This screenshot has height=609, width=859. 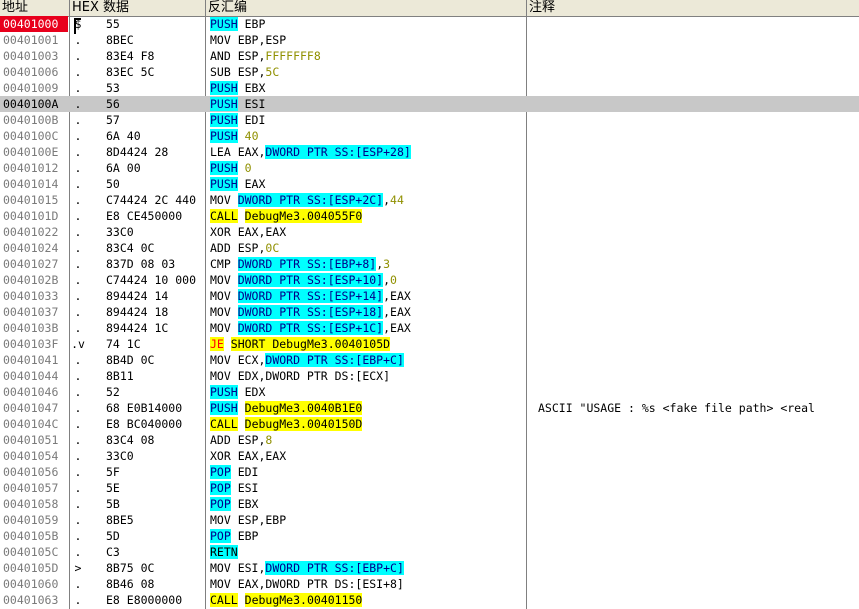 I want to click on row-instruction: CALL DebugMe3.004055F0, so click(x=367, y=216).